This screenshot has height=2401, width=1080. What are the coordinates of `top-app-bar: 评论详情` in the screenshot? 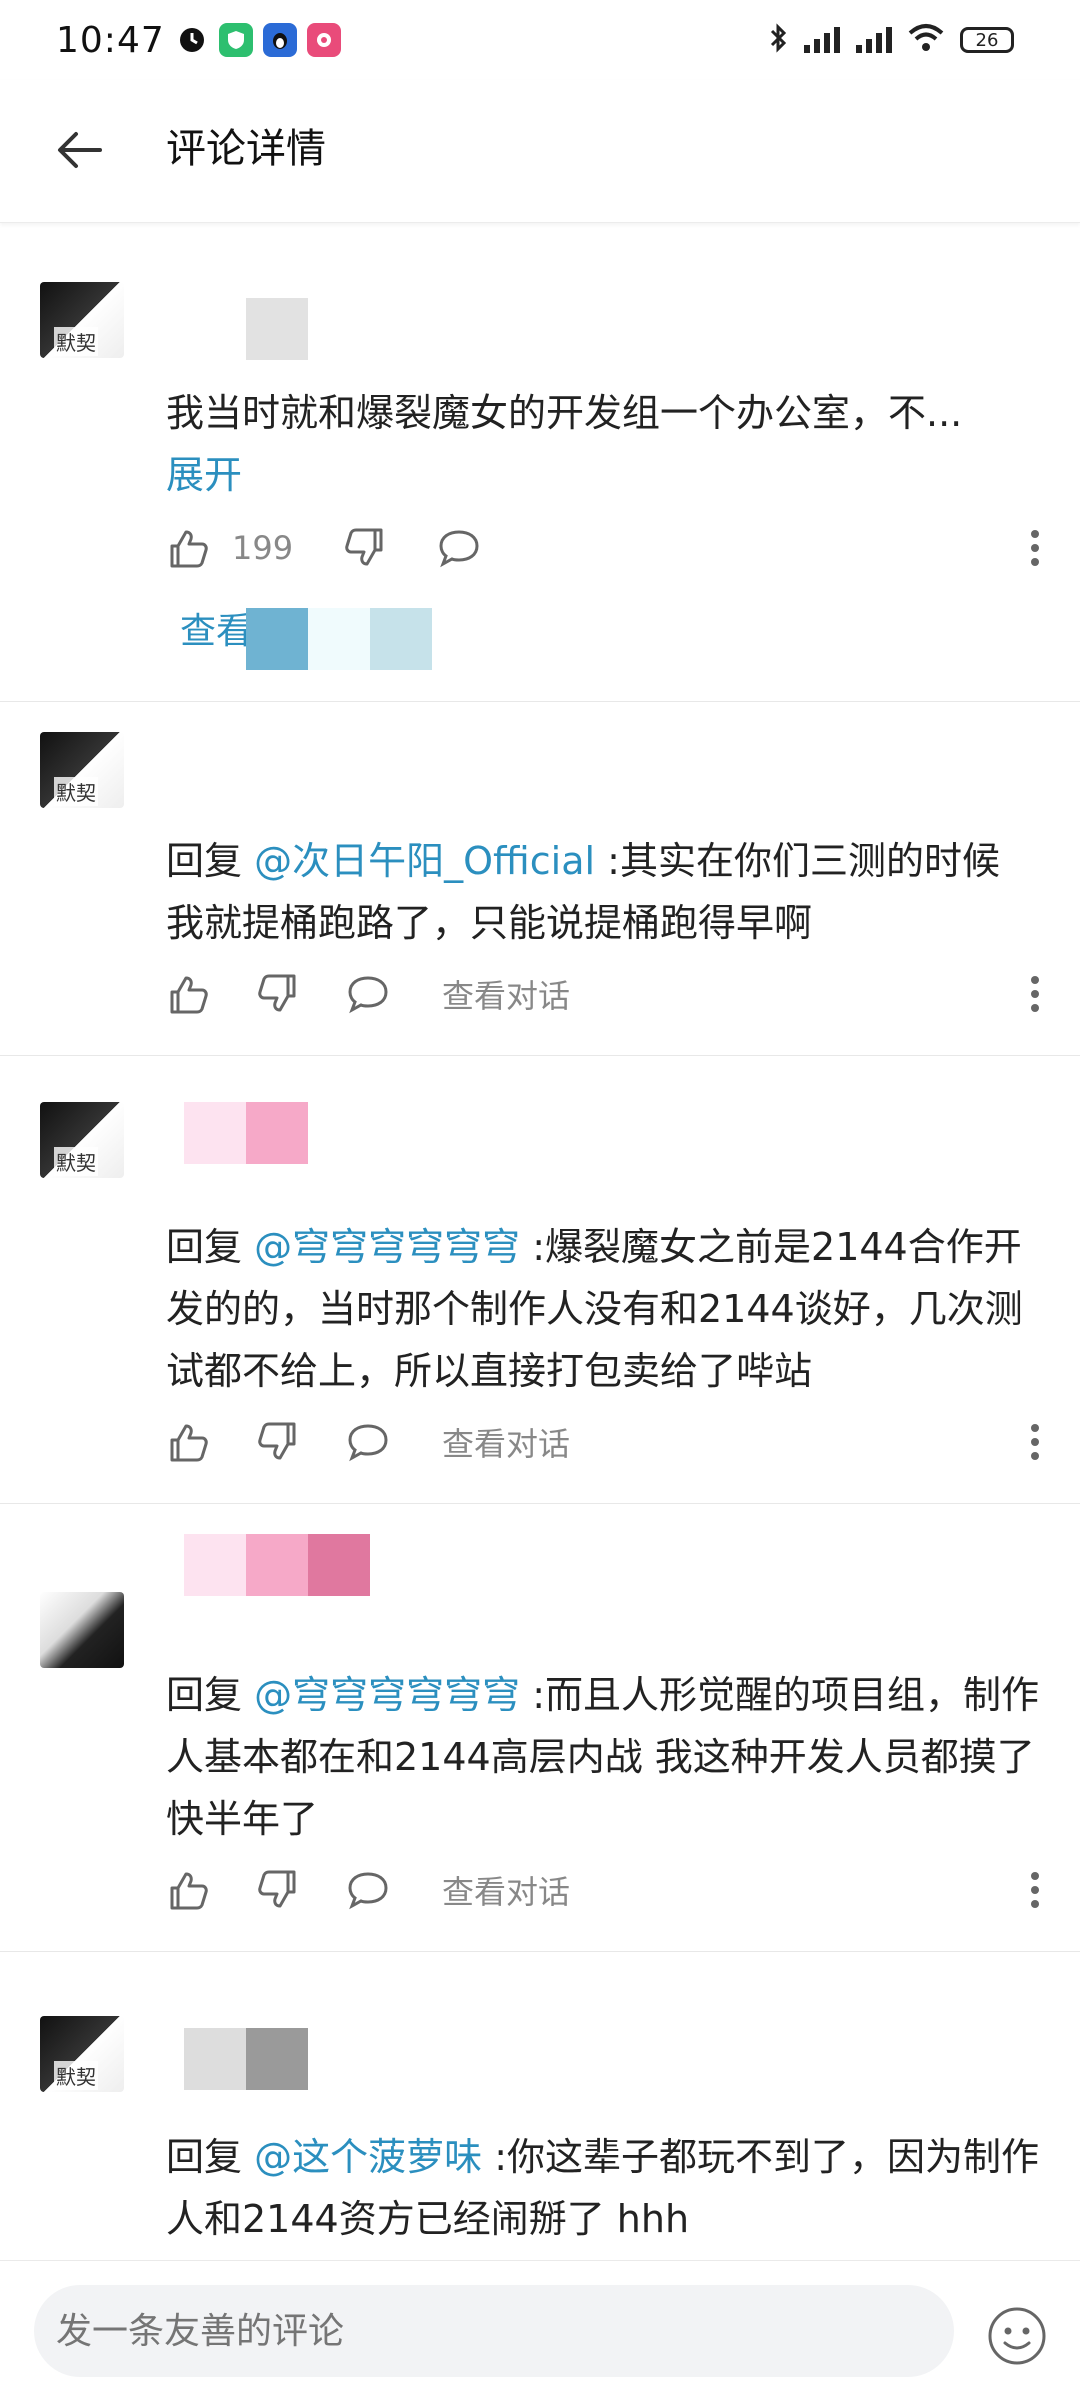 It's located at (540, 151).